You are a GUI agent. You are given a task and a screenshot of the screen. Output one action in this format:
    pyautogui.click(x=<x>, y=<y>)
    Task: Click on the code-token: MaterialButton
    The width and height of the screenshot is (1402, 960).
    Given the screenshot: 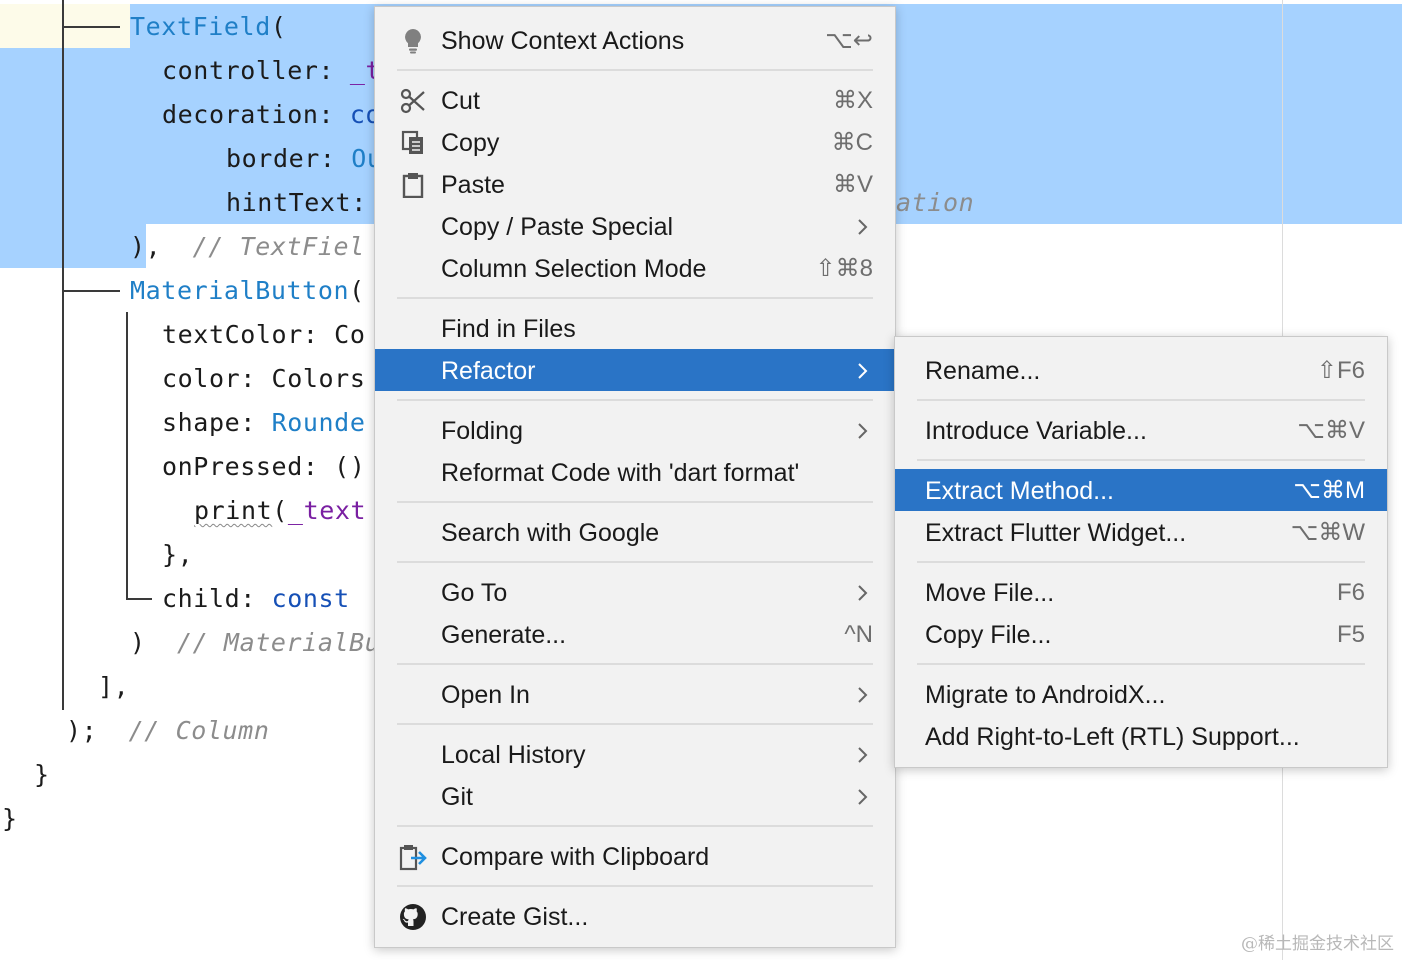 What is the action you would take?
    pyautogui.click(x=240, y=290)
    